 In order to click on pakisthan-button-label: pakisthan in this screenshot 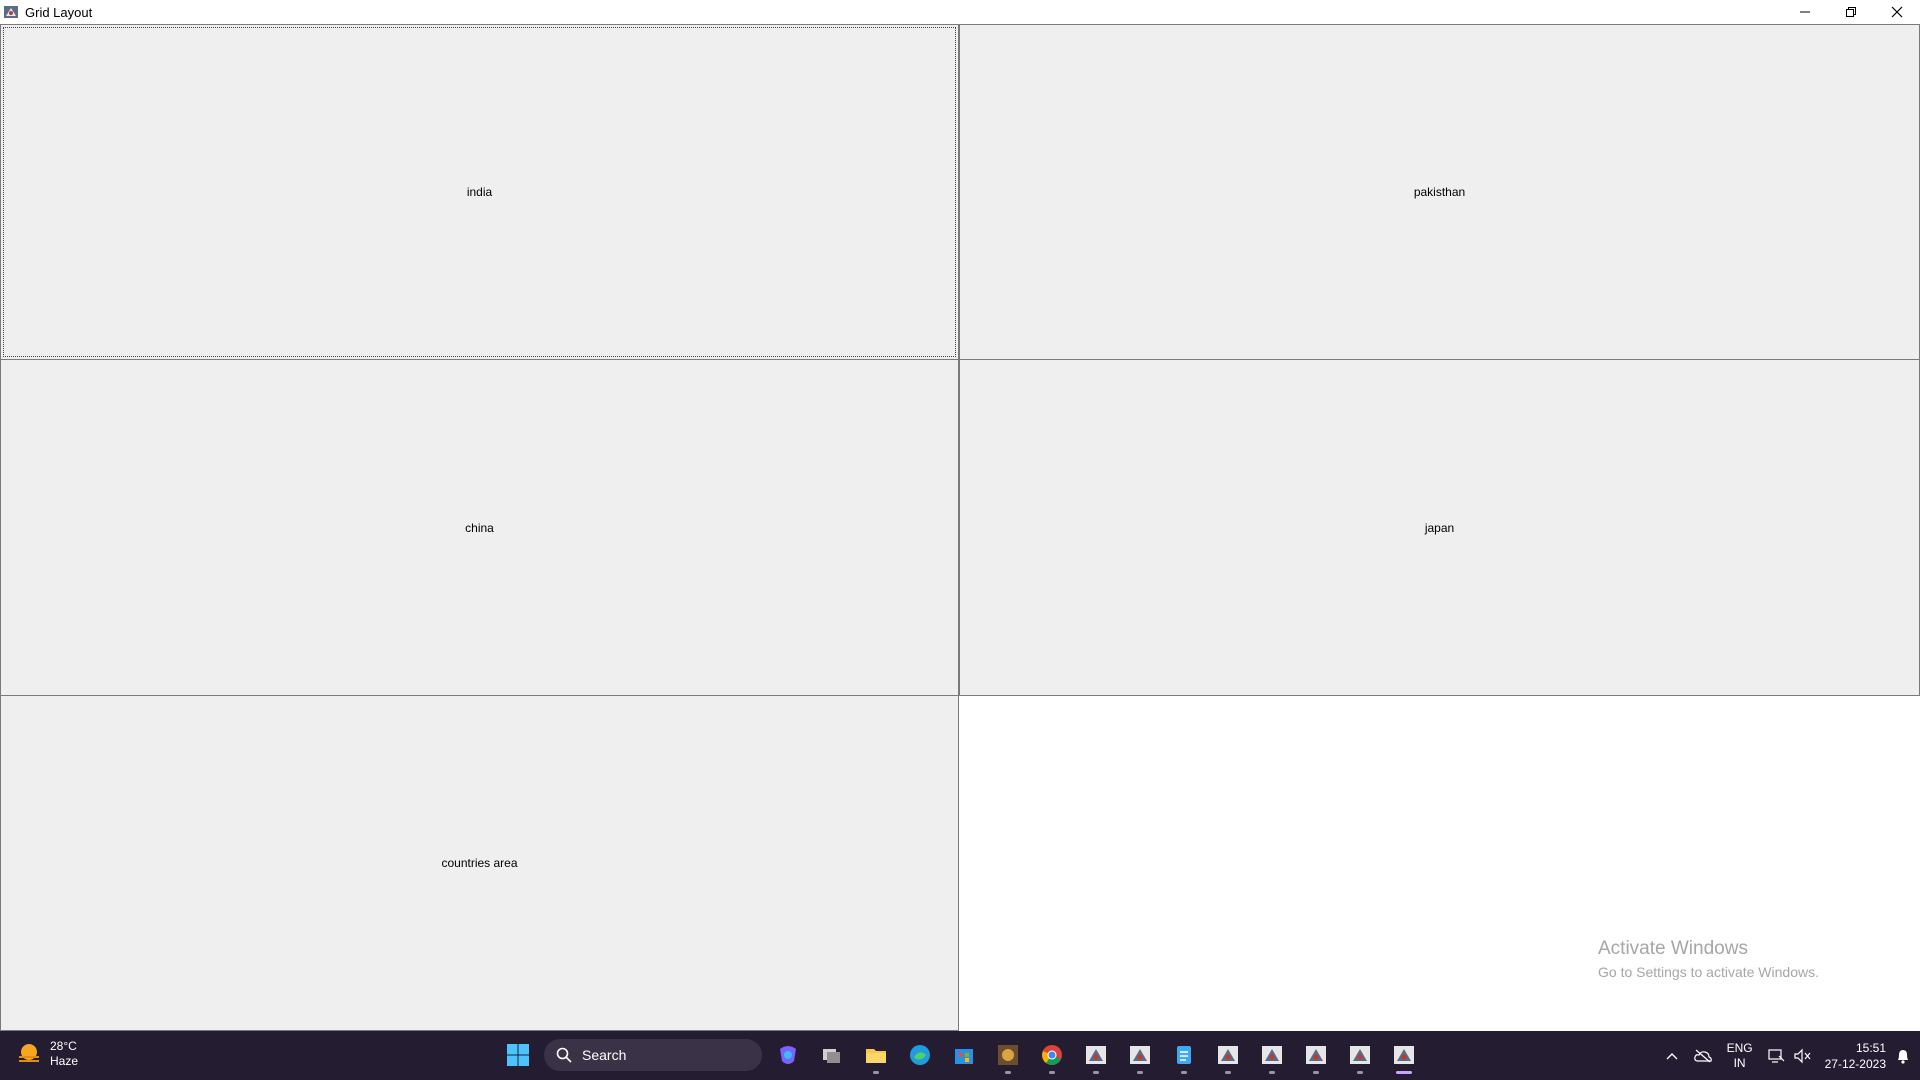, I will do `click(1439, 192)`.